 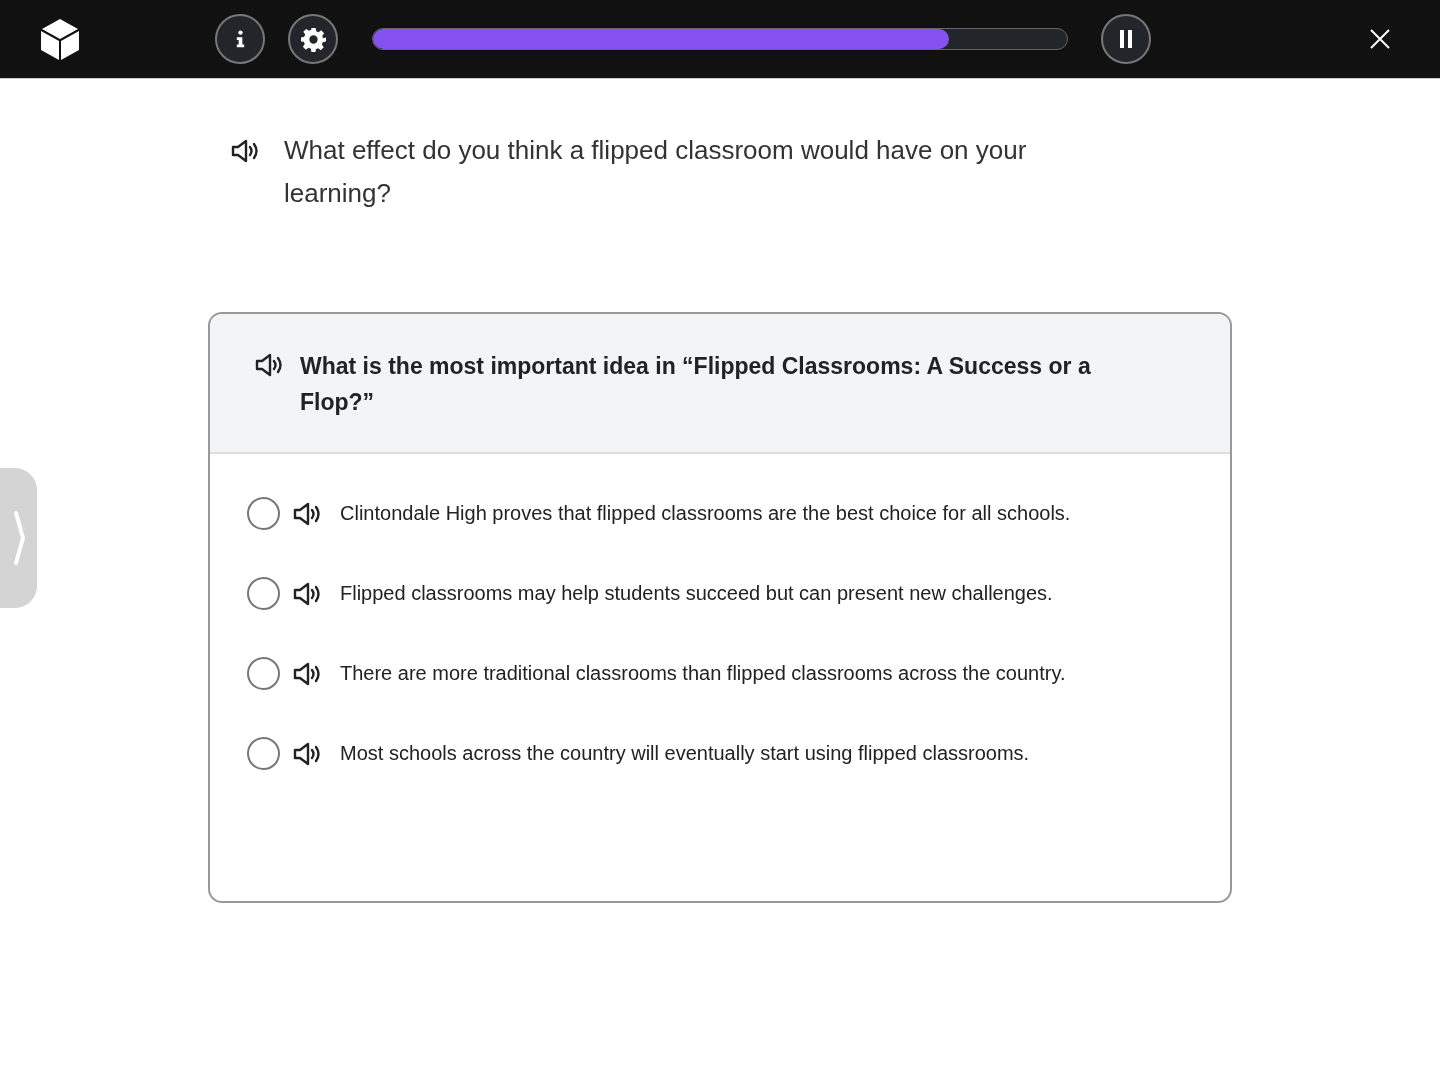 I want to click on pause-button, so click(x=1126, y=39).